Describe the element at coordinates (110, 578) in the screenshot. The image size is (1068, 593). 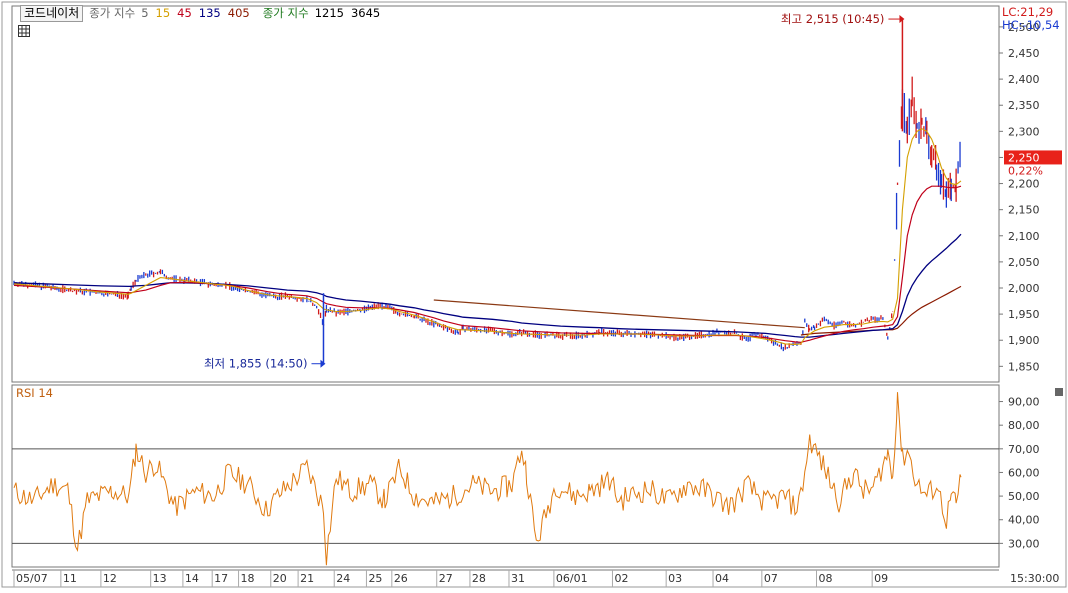
I see `x-tick-label: 12` at that location.